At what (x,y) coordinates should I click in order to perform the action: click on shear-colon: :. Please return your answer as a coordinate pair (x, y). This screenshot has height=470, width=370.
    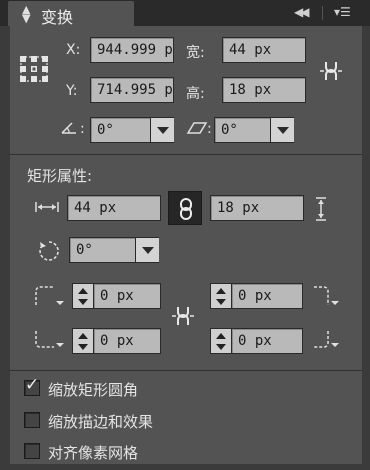
    Looking at the image, I should click on (209, 129).